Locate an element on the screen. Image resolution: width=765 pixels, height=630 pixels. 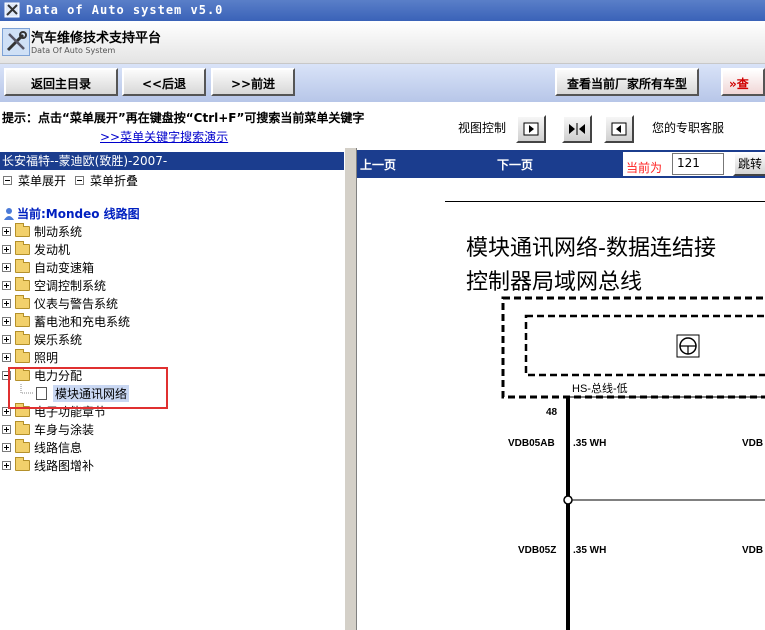
tree-item: 娱乐系统 is located at coordinates (41, 339).